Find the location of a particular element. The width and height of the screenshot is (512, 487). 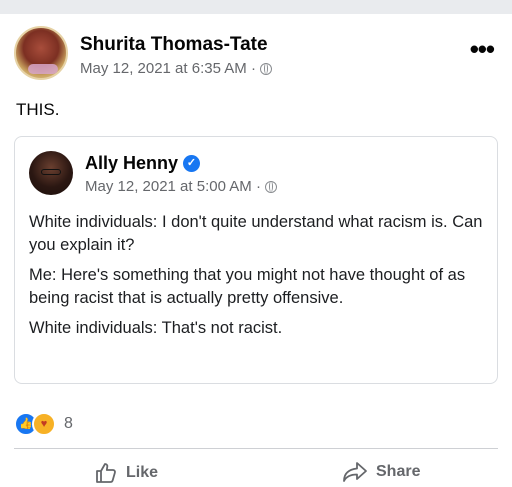

shared-post-meta: May 12, 2021 at 5:00 AM · is located at coordinates (181, 186).